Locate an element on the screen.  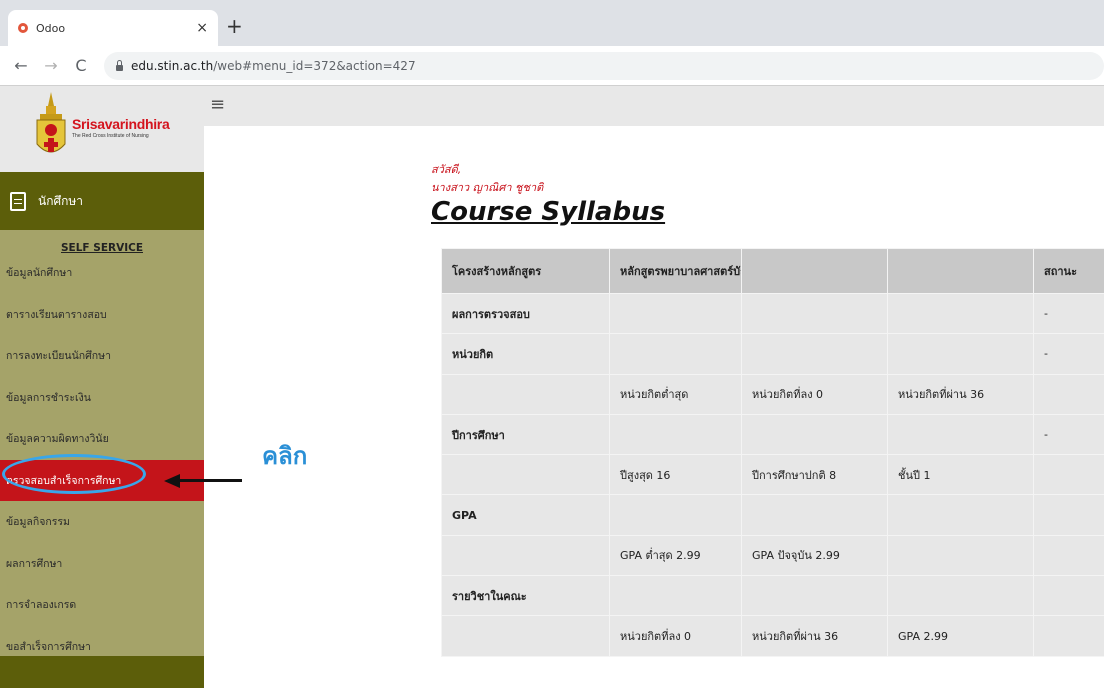
table-row: ปีการศึกษา - is located at coordinates (772, 434).